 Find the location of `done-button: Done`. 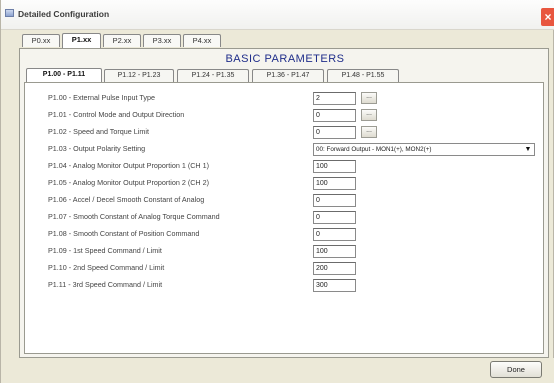

done-button: Done is located at coordinates (516, 369).